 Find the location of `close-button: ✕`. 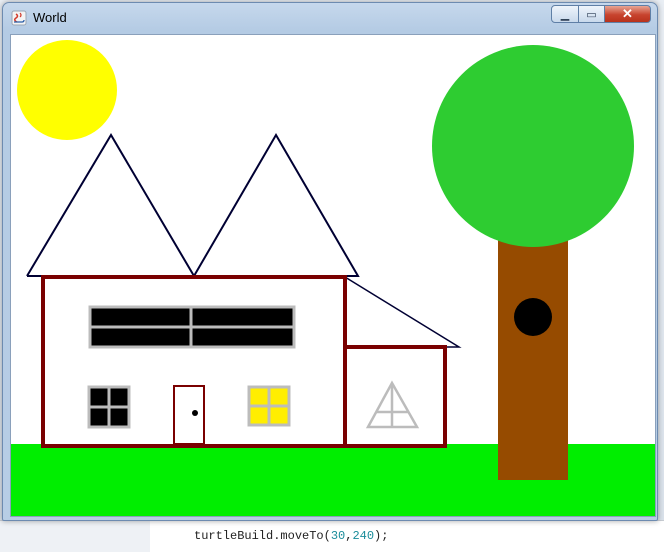

close-button: ✕ is located at coordinates (628, 14).